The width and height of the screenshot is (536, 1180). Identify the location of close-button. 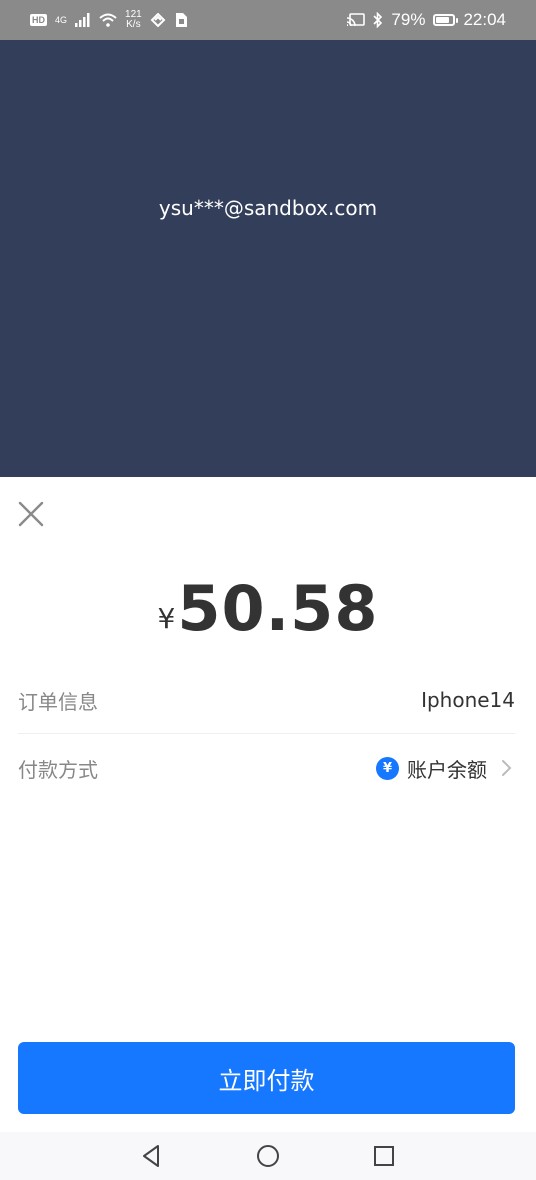
(31, 514).